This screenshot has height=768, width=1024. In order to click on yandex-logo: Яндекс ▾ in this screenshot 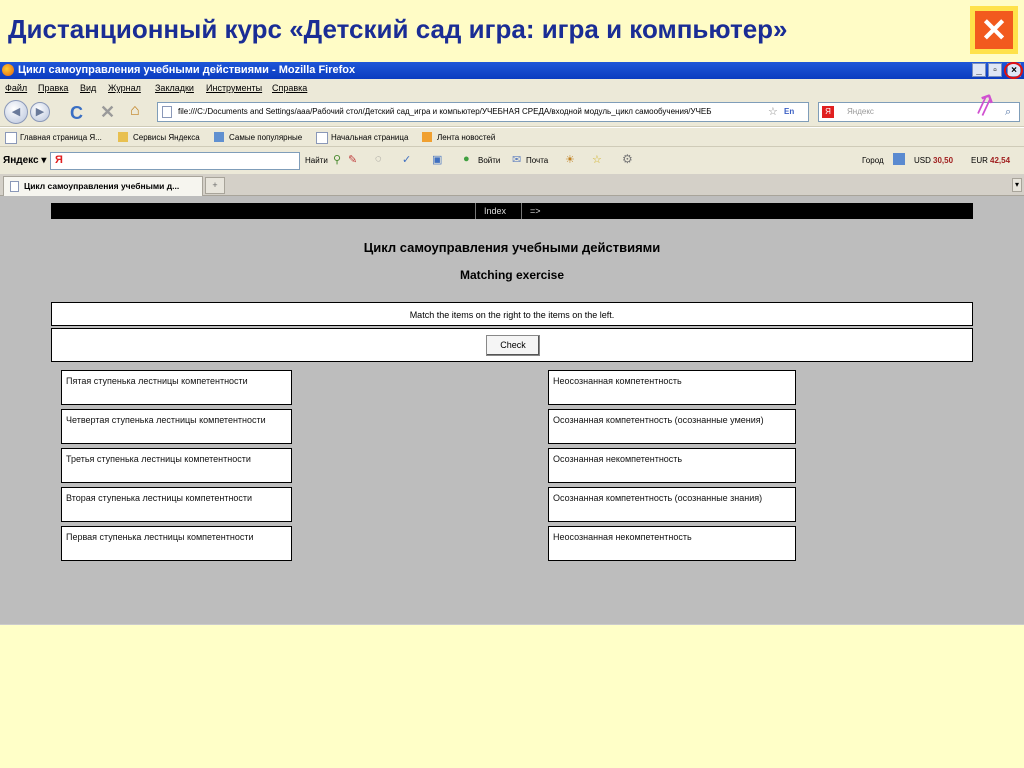, I will do `click(24, 160)`.